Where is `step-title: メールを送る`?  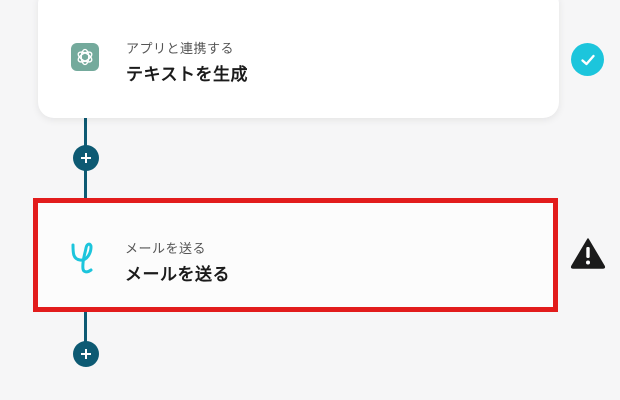
step-title: メールを送る is located at coordinates (177, 275).